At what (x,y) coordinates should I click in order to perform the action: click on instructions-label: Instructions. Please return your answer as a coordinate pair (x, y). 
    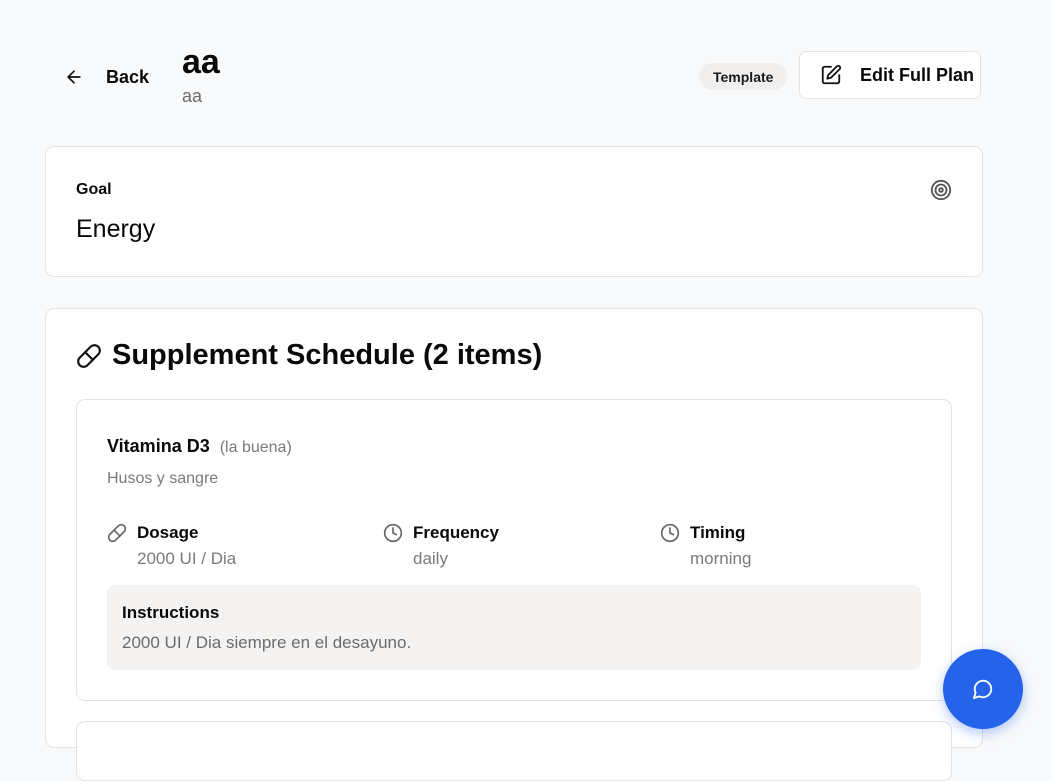
    Looking at the image, I should click on (171, 612).